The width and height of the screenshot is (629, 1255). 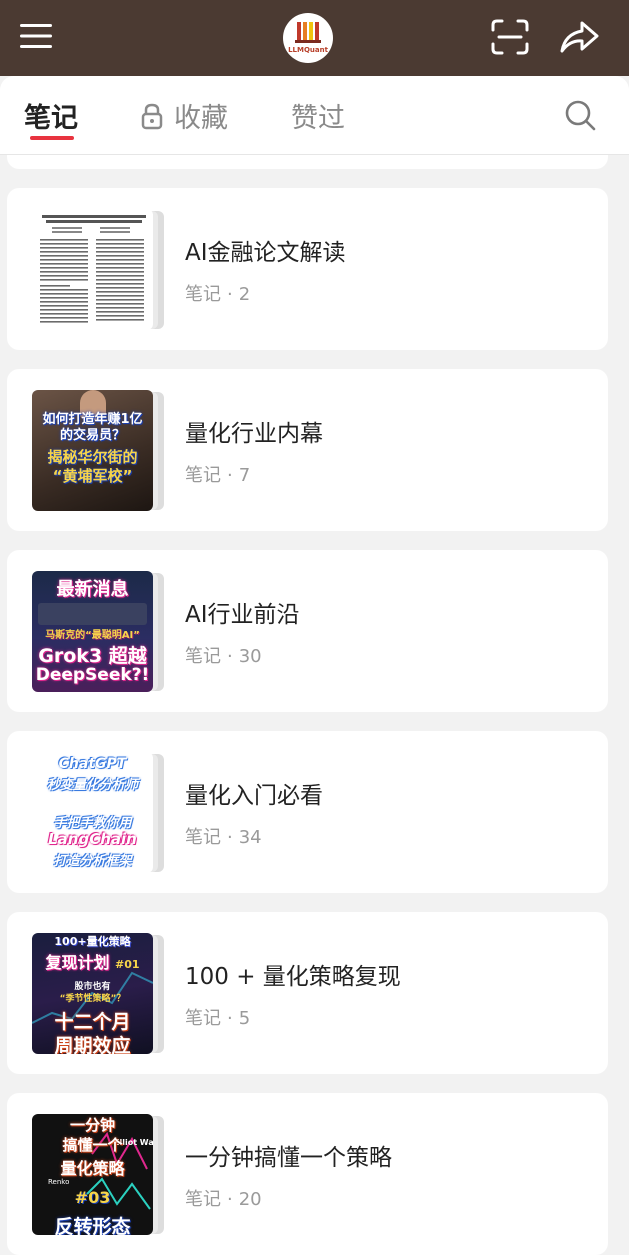 I want to click on tab-liked: 赞过, so click(x=318, y=115).